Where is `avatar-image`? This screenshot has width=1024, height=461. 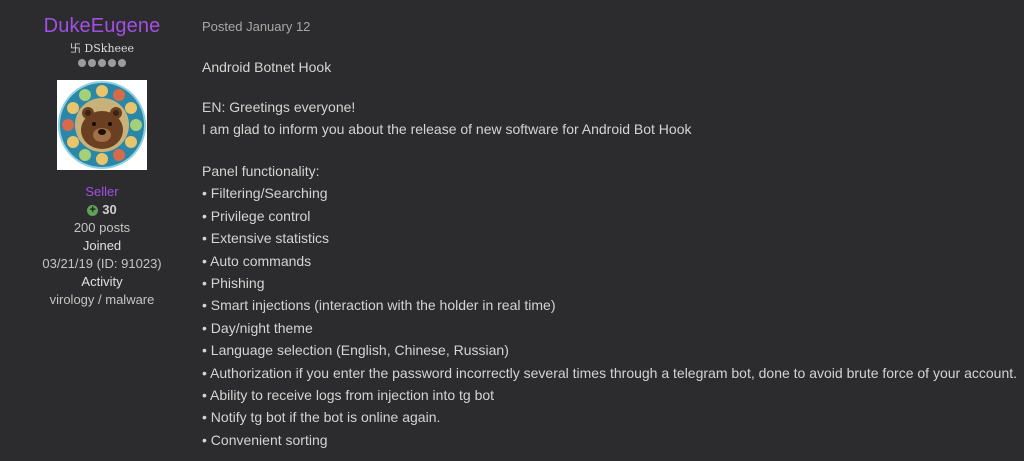
avatar-image is located at coordinates (102, 125).